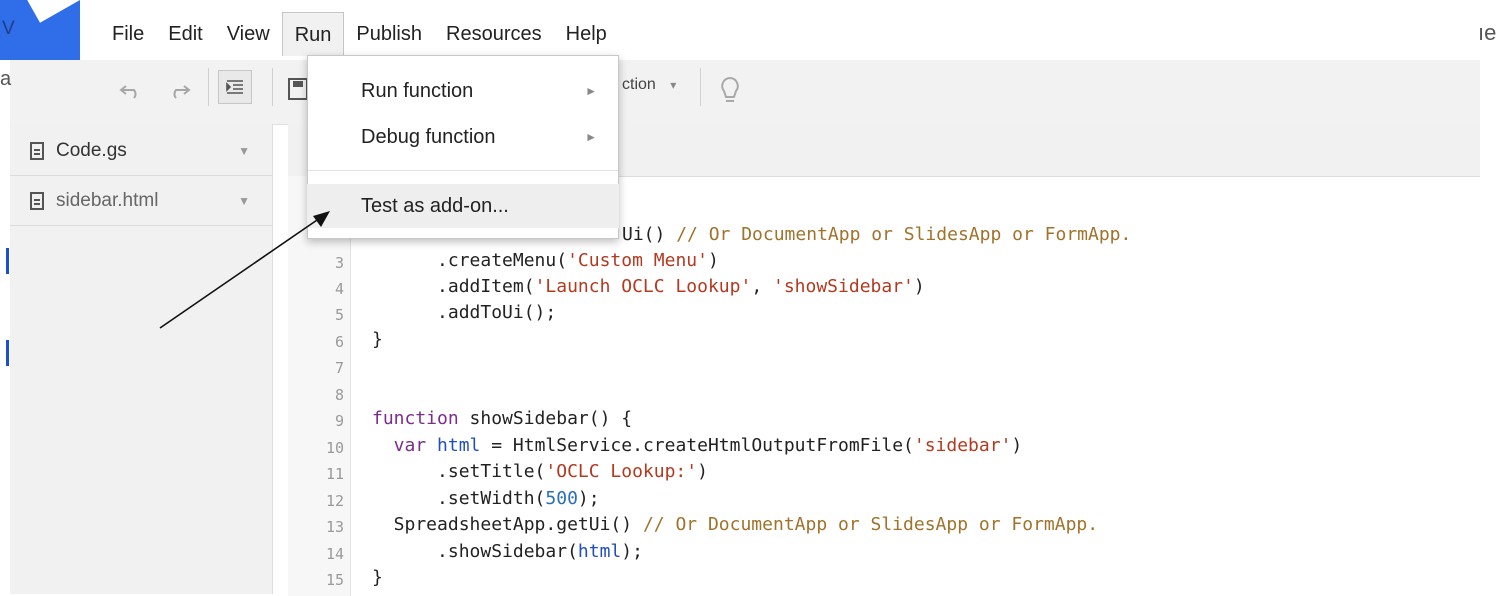  What do you see at coordinates (334, 501) in the screenshot?
I see `line-number: 12` at bounding box center [334, 501].